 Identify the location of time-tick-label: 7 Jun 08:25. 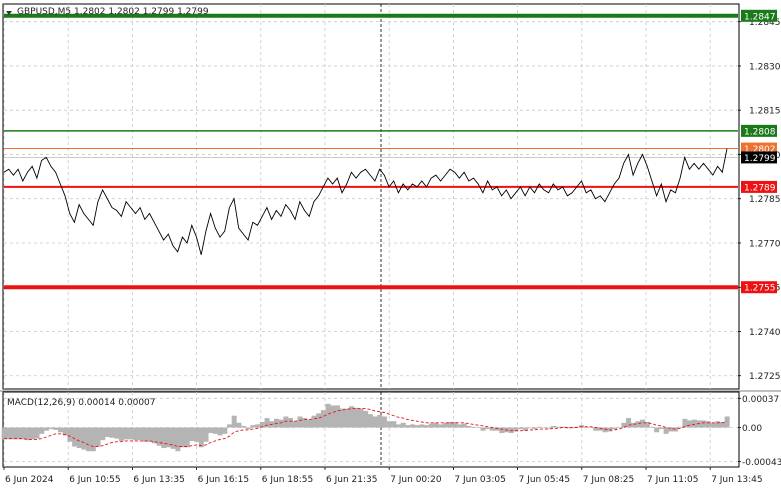
(608, 480).